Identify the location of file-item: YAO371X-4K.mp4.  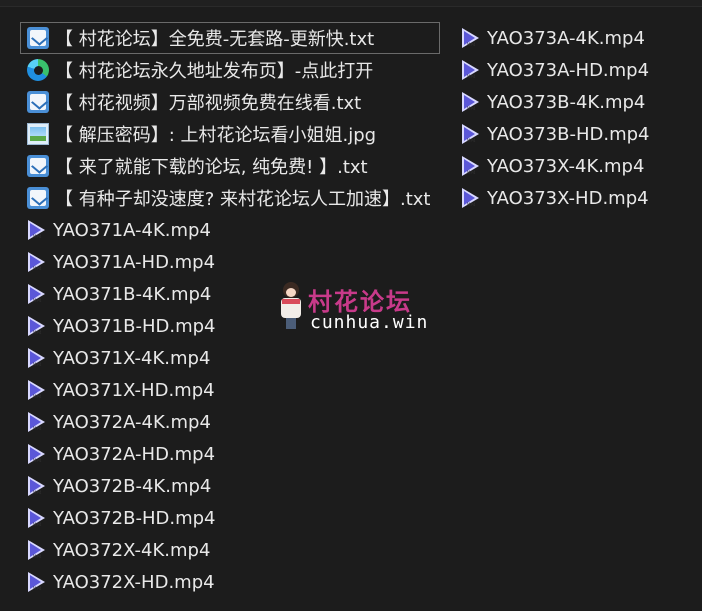
(230, 358).